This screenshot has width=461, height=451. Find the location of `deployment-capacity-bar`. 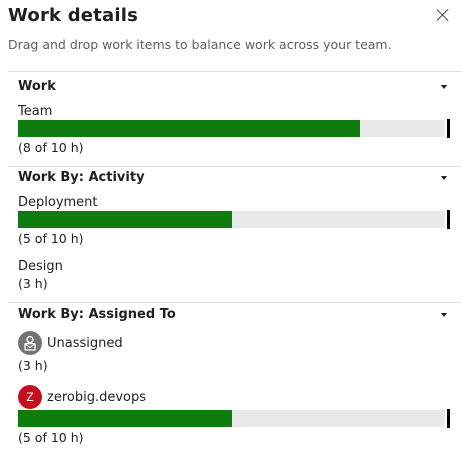

deployment-capacity-bar is located at coordinates (234, 219).